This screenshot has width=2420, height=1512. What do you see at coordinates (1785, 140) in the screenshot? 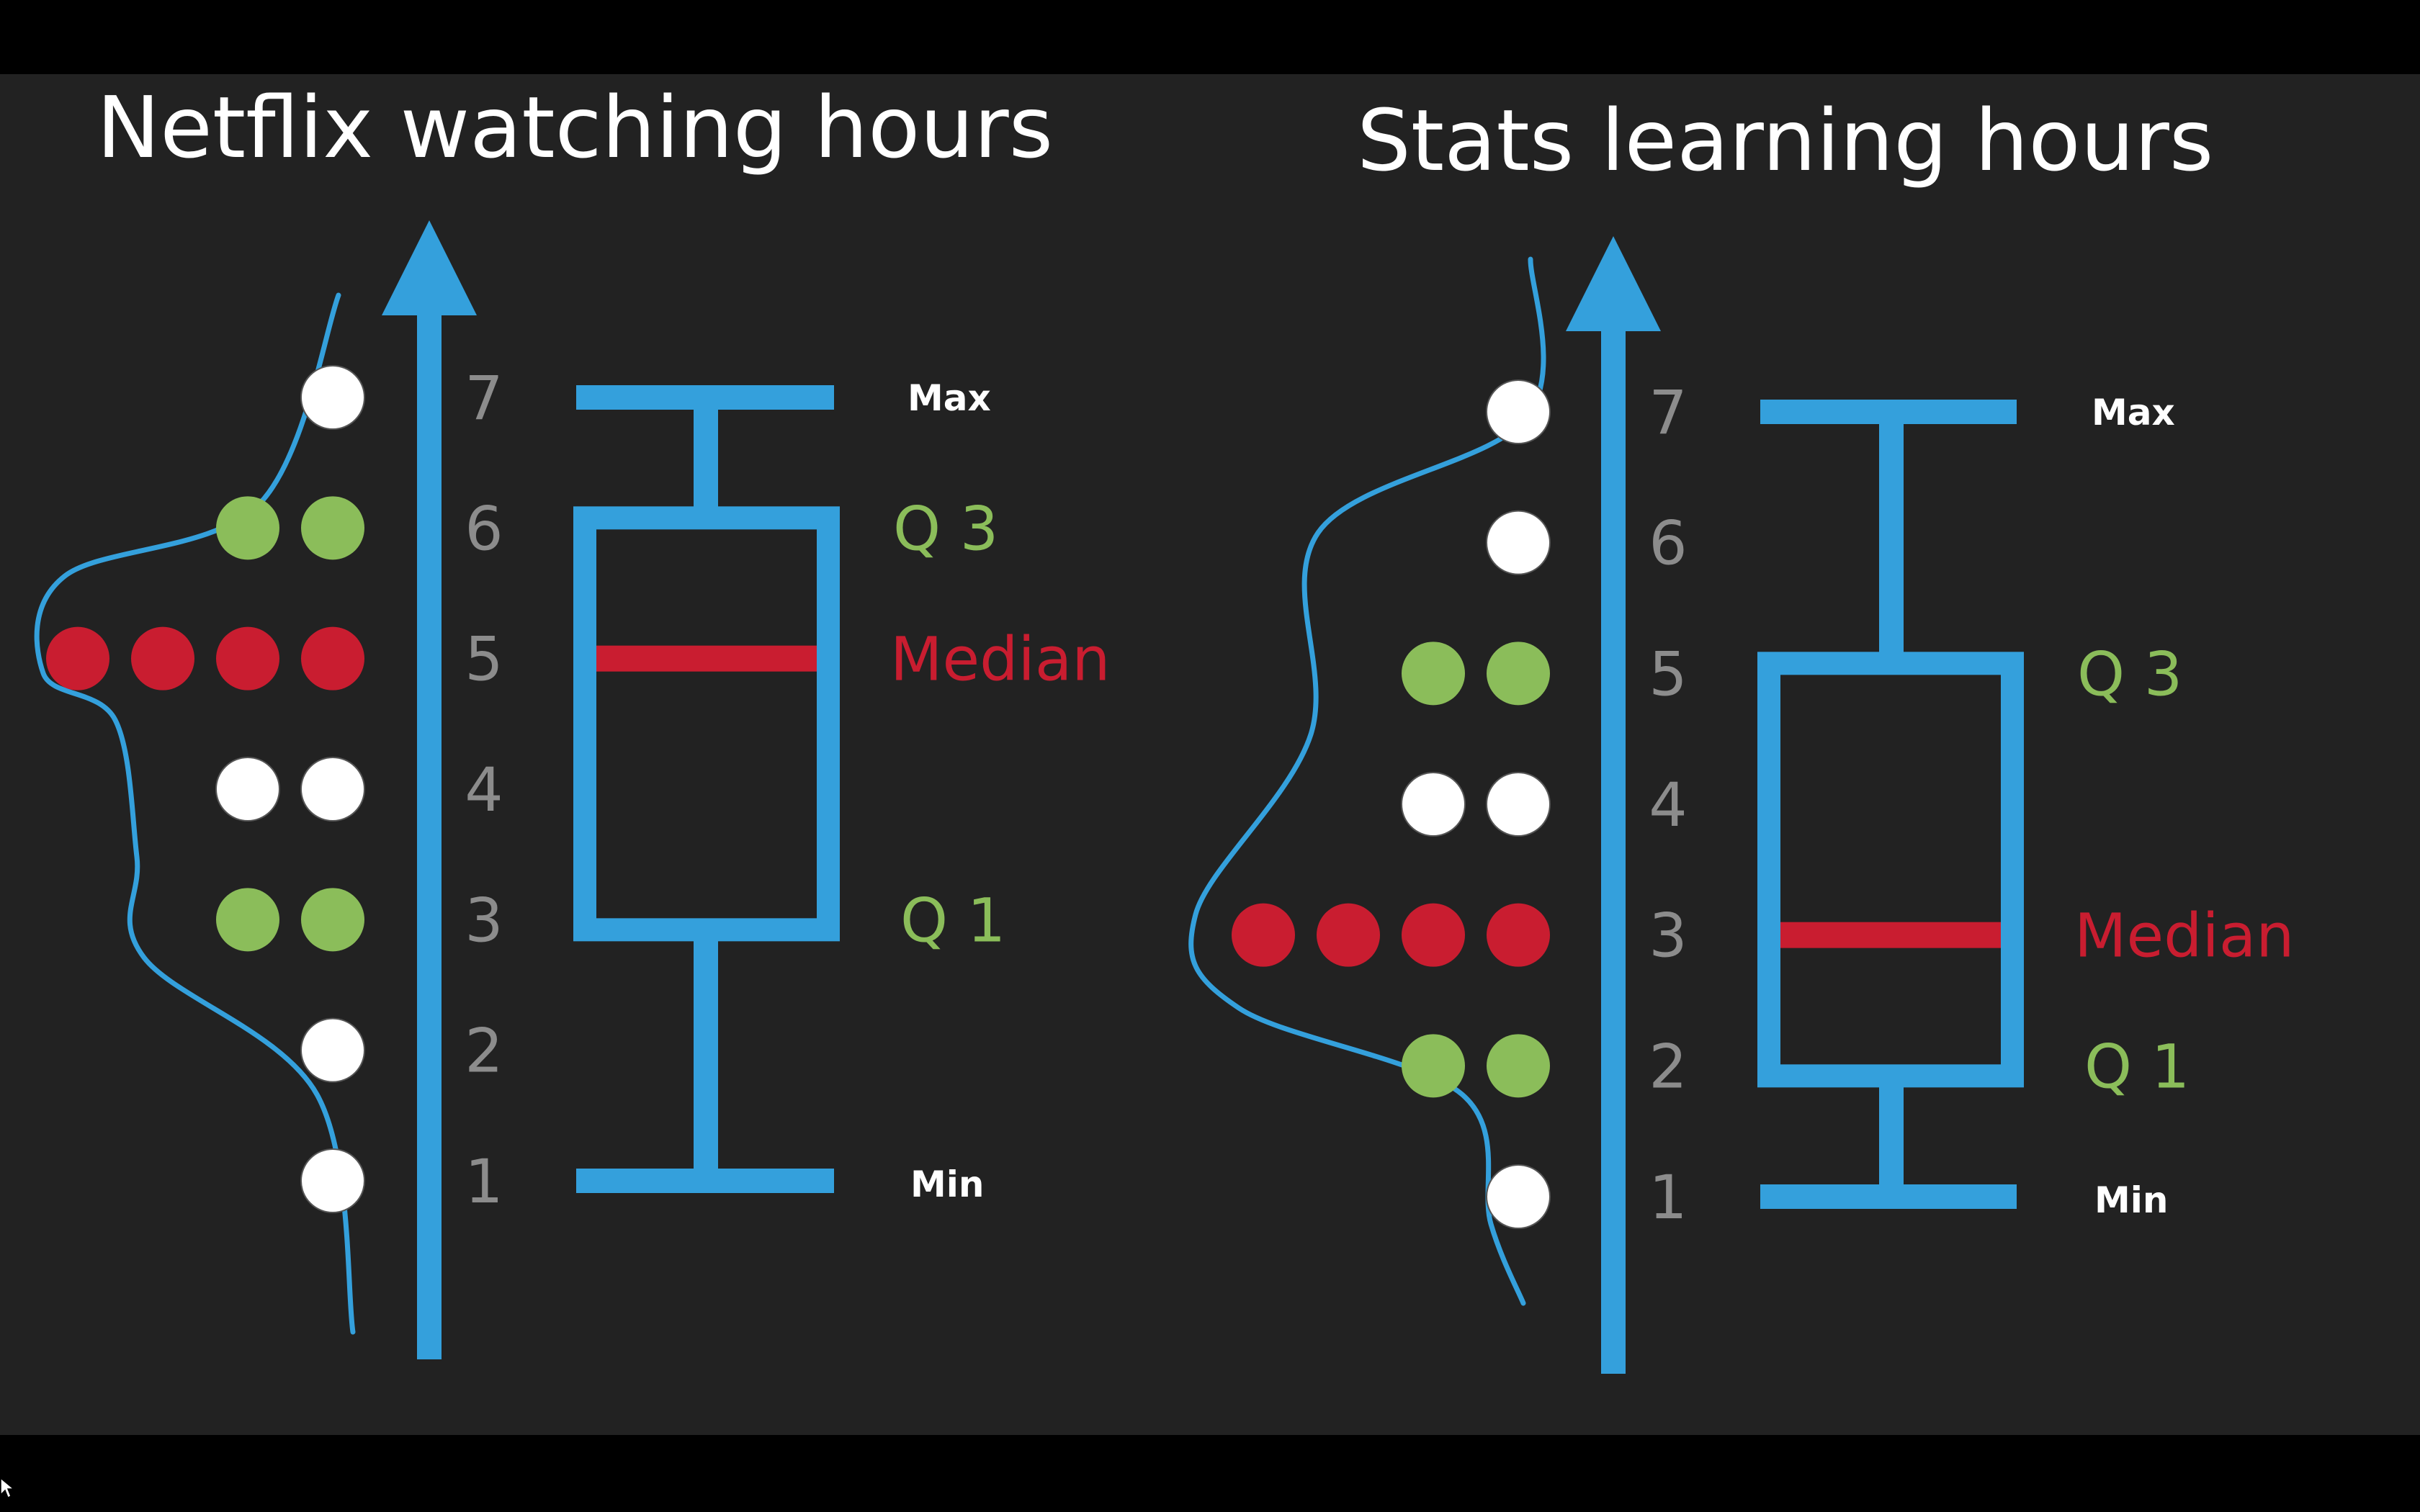
I see `chart-title: Stats learning hours` at bounding box center [1785, 140].